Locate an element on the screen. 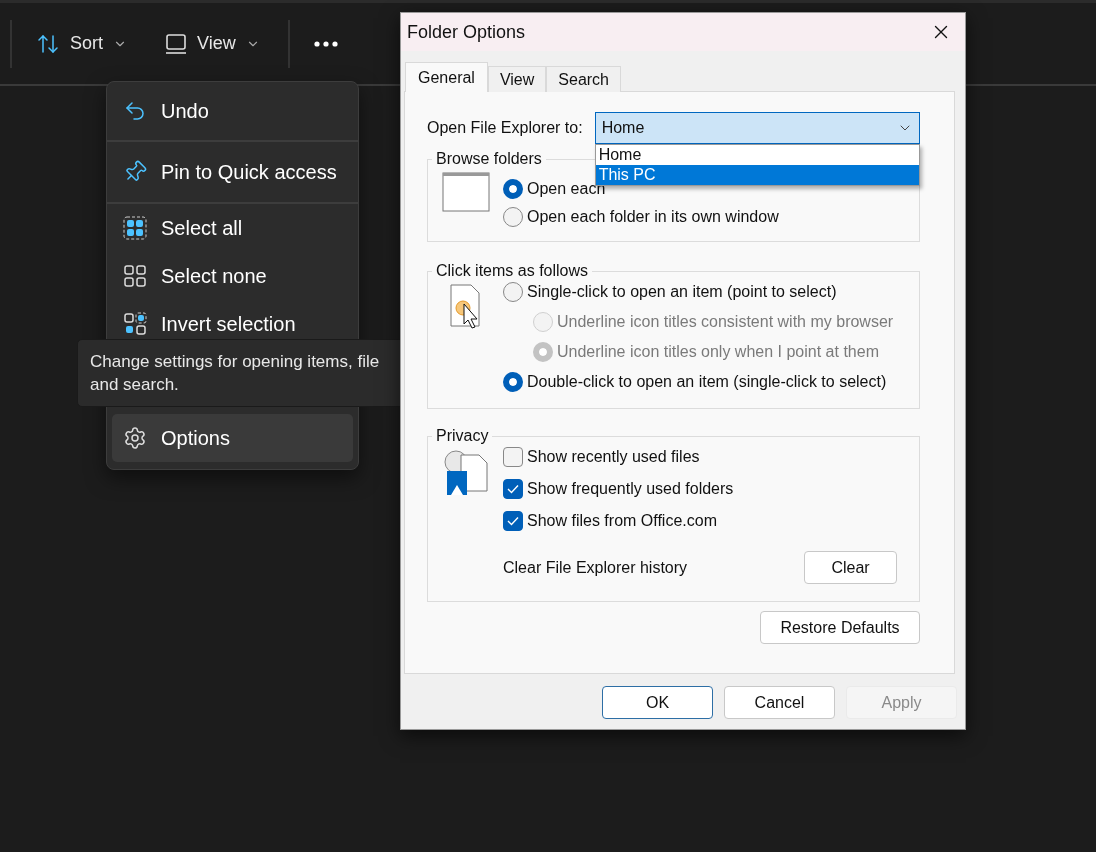  menu-item: Invert selection is located at coordinates (232, 324).